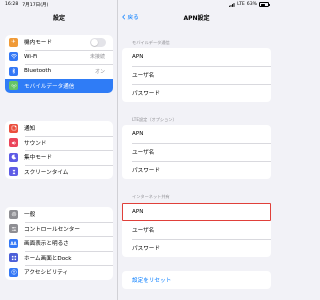 The height and width of the screenshot is (300, 320). Describe the element at coordinates (31, 56) in the screenshot. I see `sidebar-item-label: Wi-Fi` at that location.